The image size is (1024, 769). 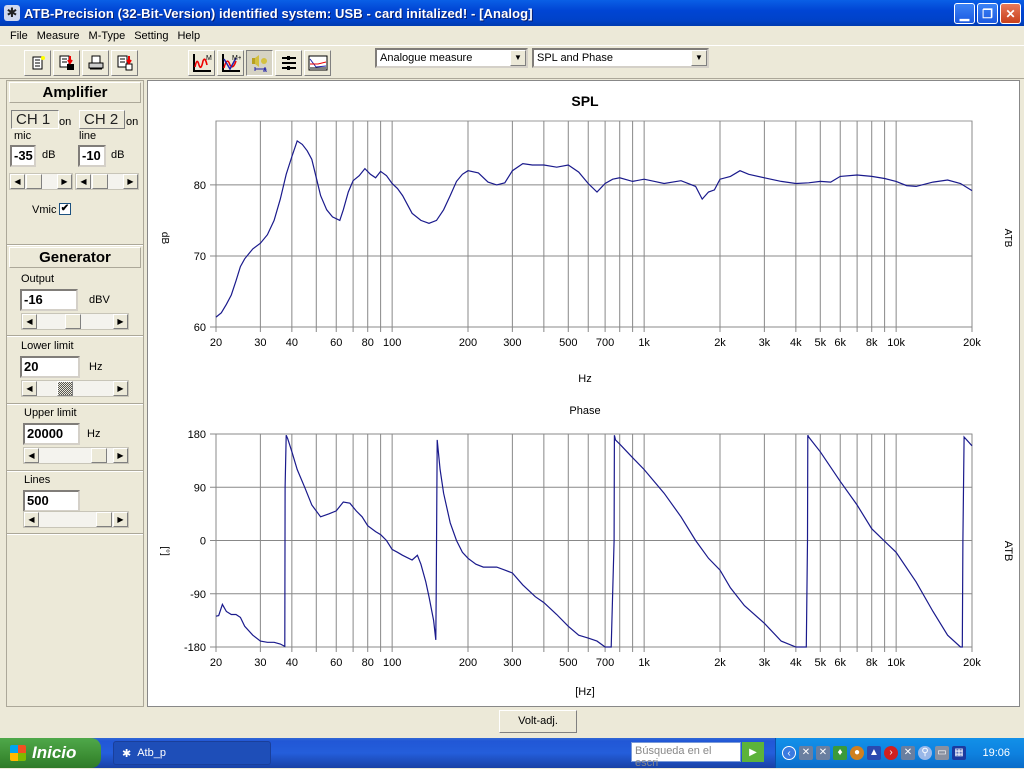 I want to click on measure-m-plus-icon: M+, so click(x=231, y=63).